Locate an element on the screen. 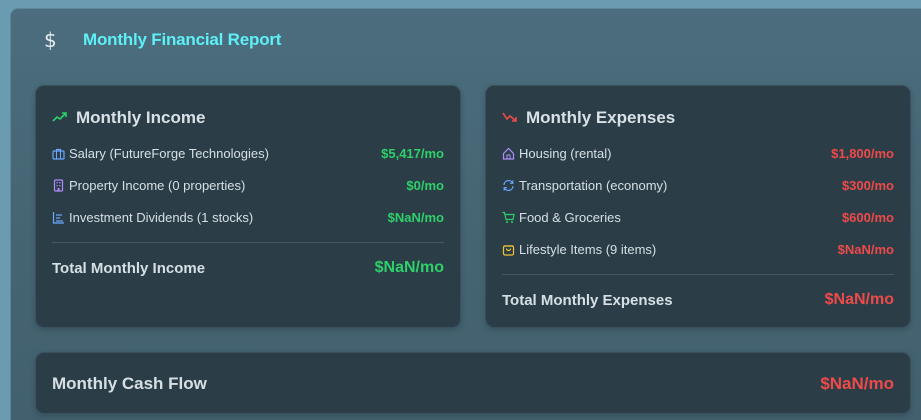  cashflow-label: Monthly Cash Flow is located at coordinates (129, 383).